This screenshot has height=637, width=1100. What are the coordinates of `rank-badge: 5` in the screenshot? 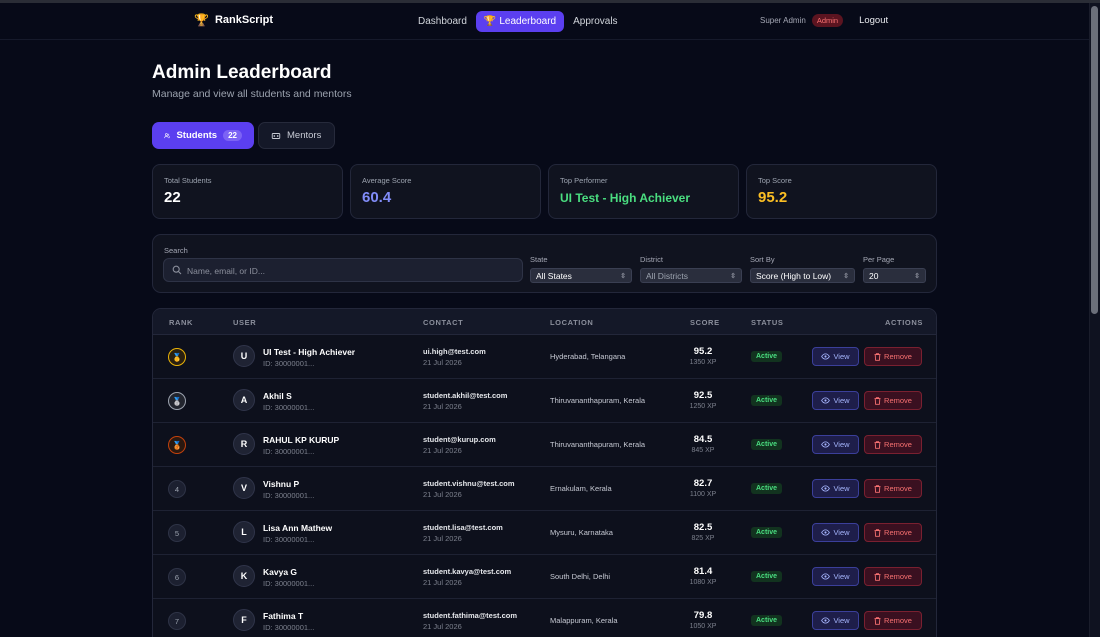 It's located at (177, 533).